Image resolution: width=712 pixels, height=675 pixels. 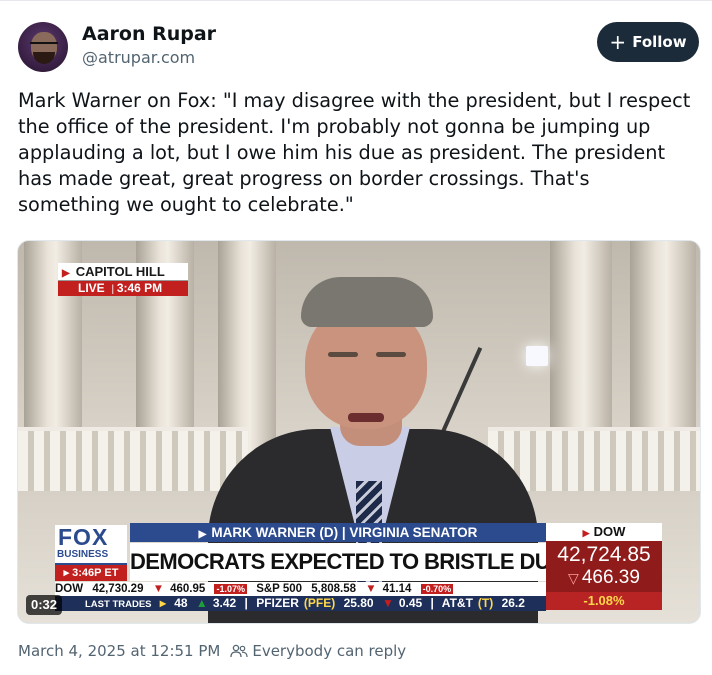 What do you see at coordinates (537, 356) in the screenshot?
I see `studio-light` at bounding box center [537, 356].